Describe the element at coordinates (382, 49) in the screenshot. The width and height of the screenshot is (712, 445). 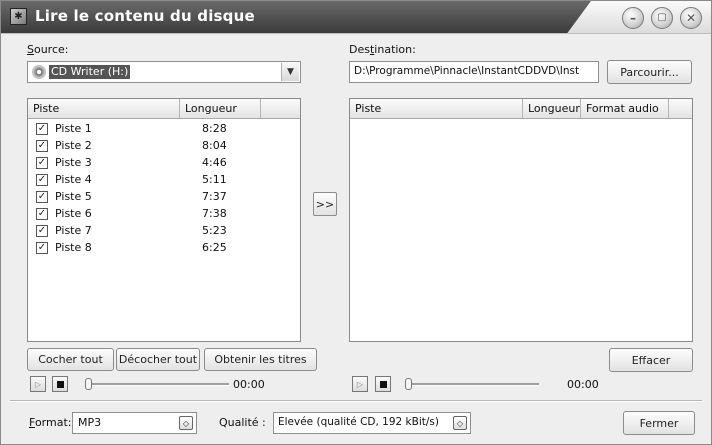
I see `destination-label: Destination:` at that location.